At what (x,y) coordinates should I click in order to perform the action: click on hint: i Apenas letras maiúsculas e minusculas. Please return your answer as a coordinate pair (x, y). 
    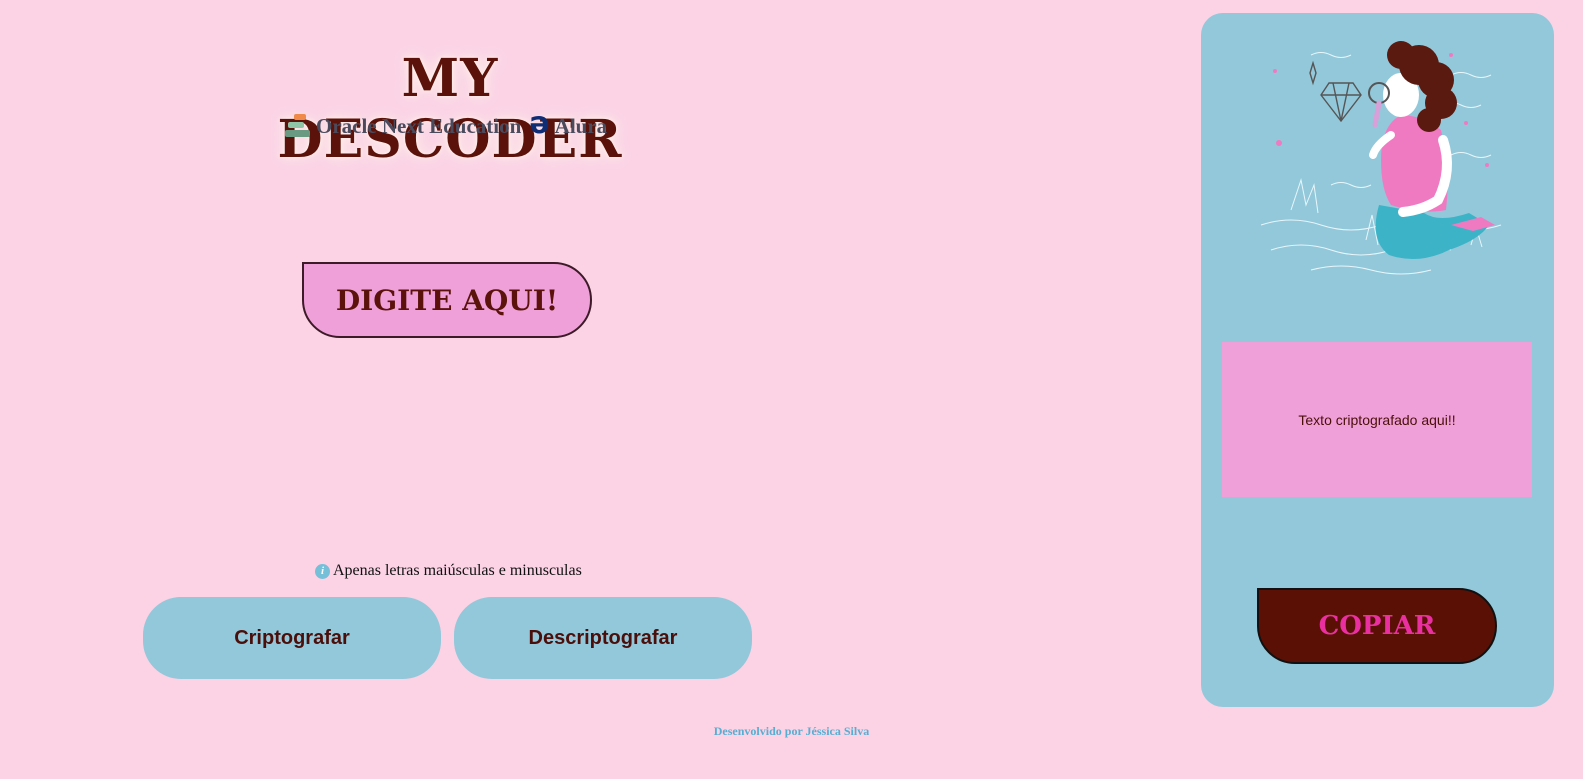
    Looking at the image, I should click on (448, 571).